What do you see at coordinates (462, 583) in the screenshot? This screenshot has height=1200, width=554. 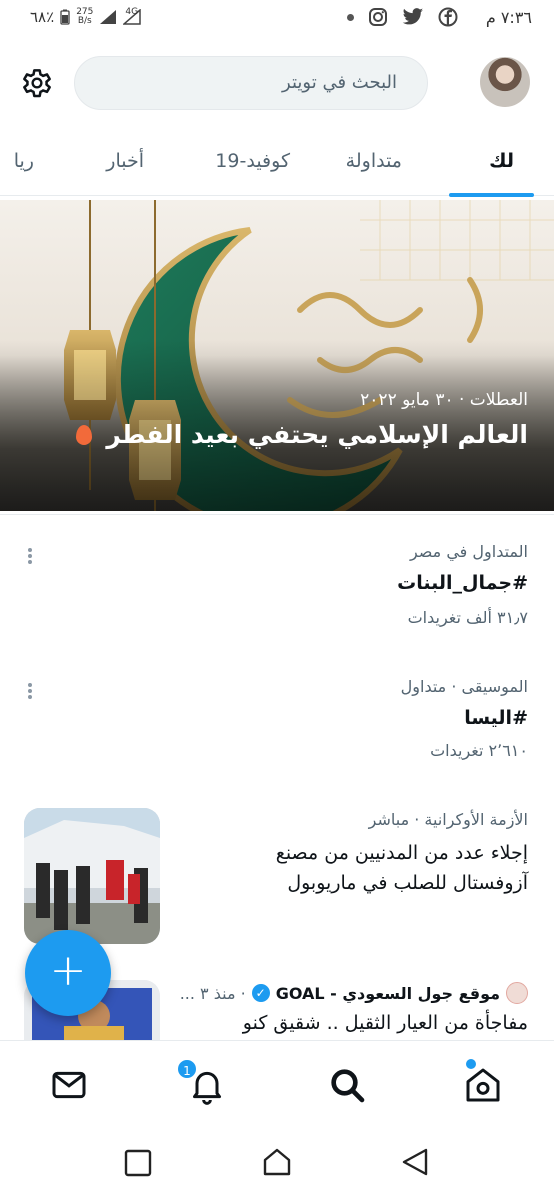 I see `trend-name: #جمال_البنات` at bounding box center [462, 583].